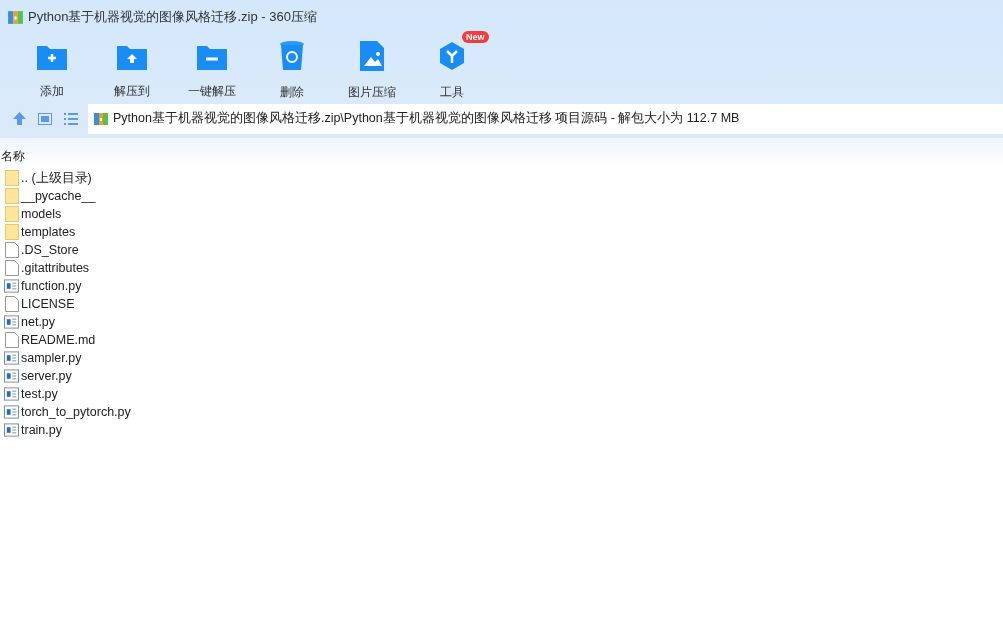  What do you see at coordinates (501, 340) in the screenshot?
I see `file-row: README.md` at bounding box center [501, 340].